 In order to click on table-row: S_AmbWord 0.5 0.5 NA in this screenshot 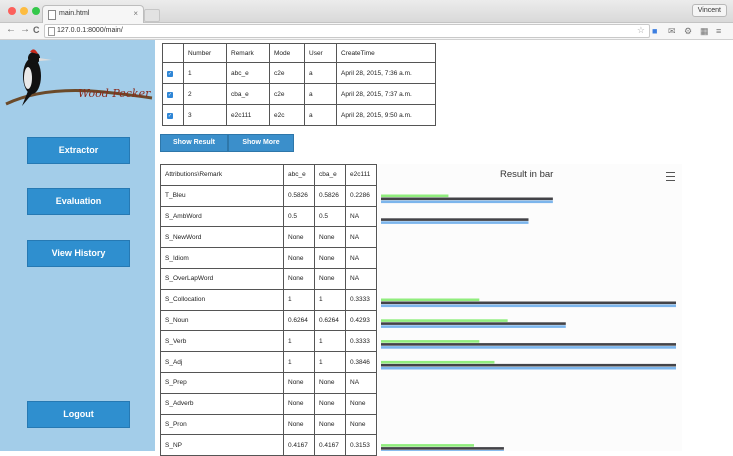, I will do `click(268, 216)`.